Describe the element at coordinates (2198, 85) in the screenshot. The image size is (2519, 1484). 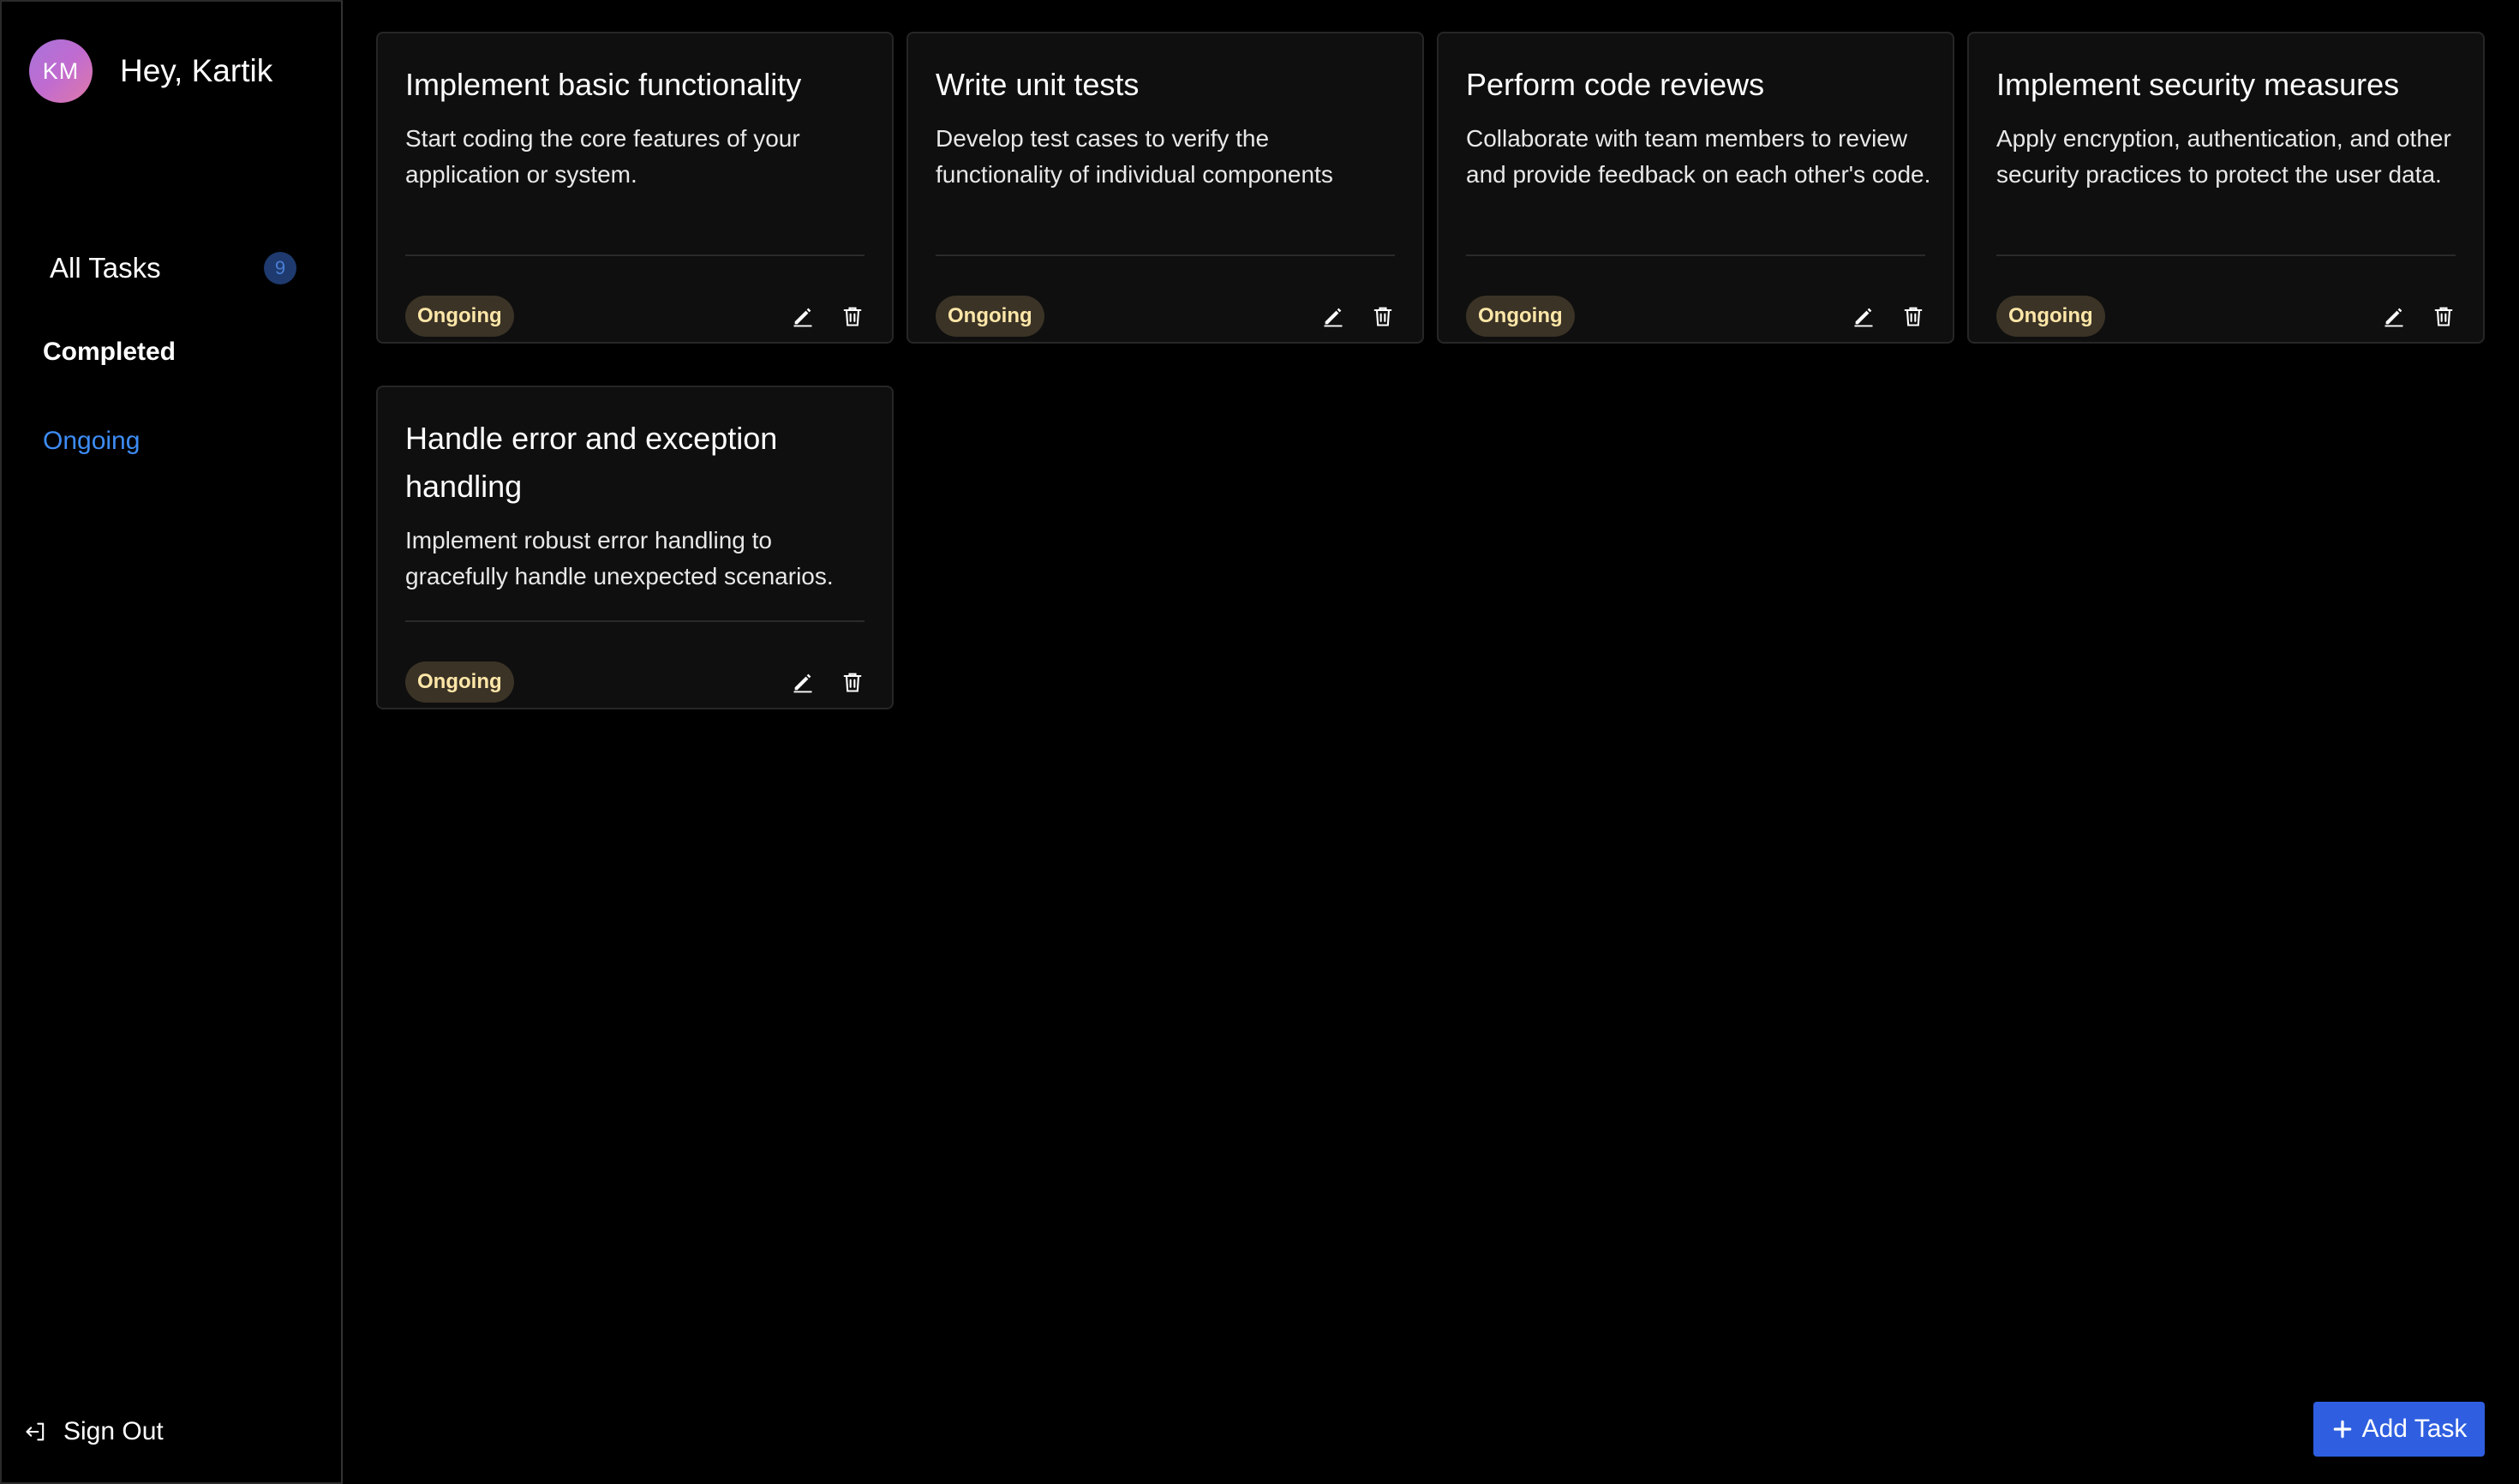
I see `task-title: Implement security measures` at that location.